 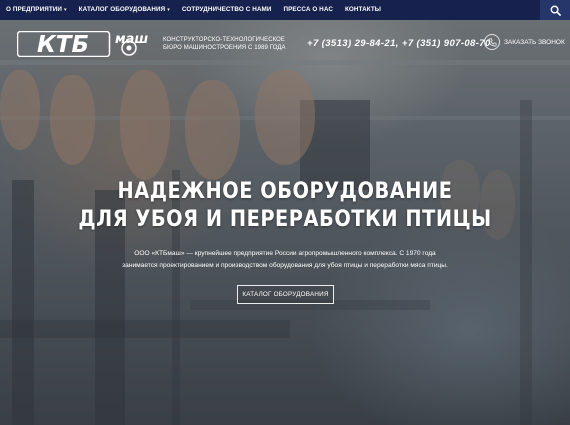 What do you see at coordinates (285, 191) in the screenshot?
I see `hero-title-line1: Надежное оборудование` at bounding box center [285, 191].